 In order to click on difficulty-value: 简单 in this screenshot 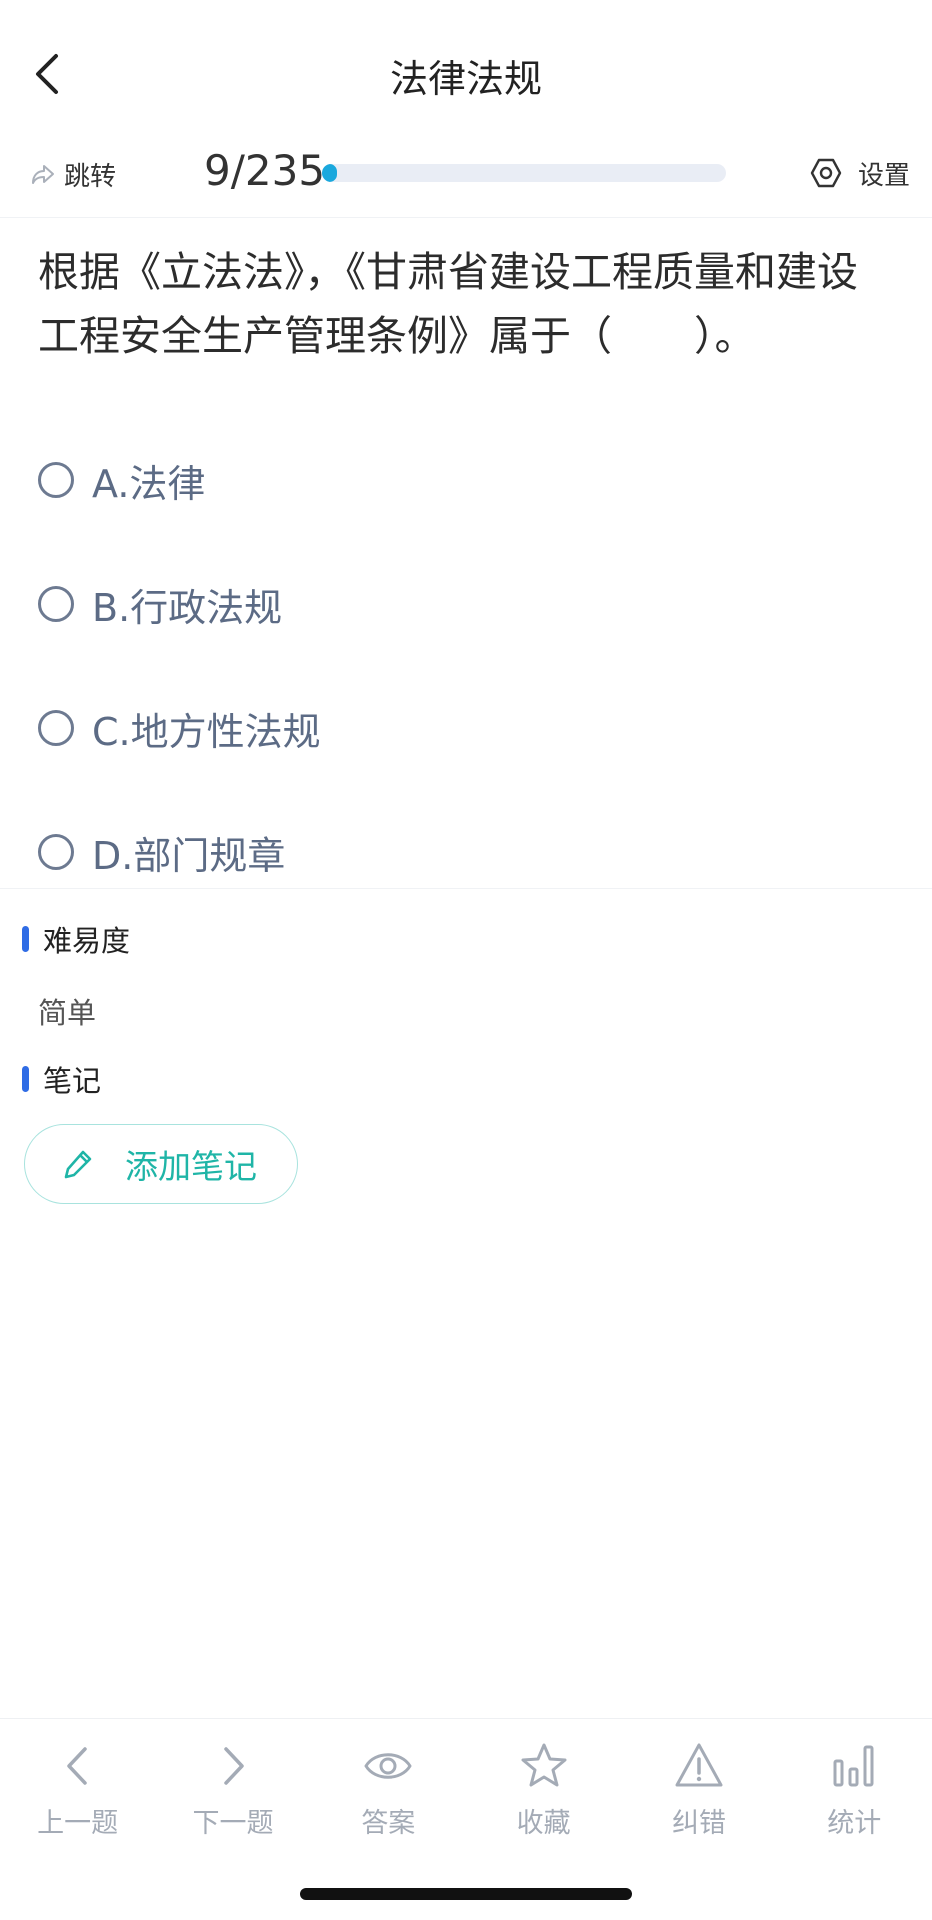, I will do `click(67, 1013)`.